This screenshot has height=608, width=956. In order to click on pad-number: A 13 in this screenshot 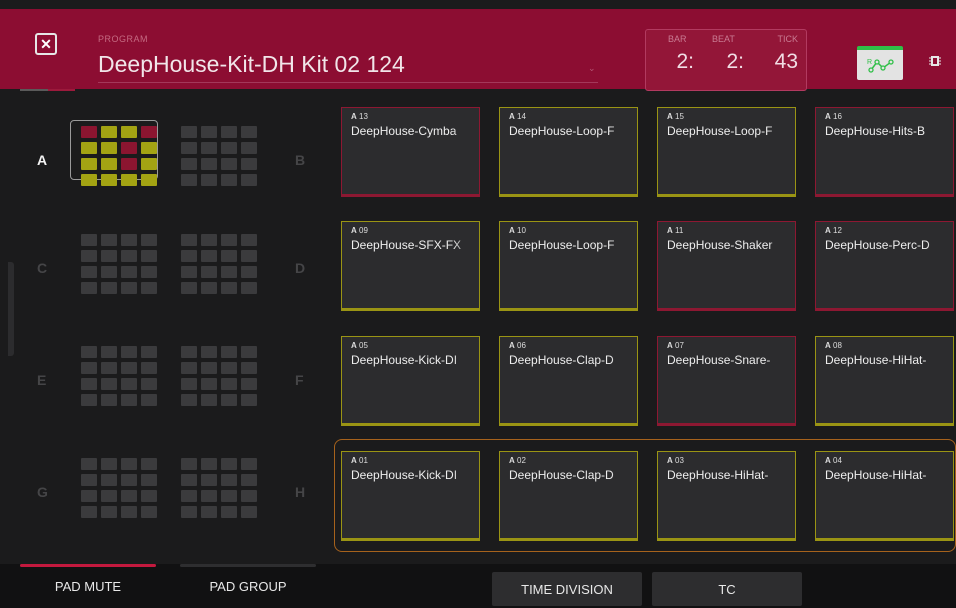, I will do `click(359, 116)`.